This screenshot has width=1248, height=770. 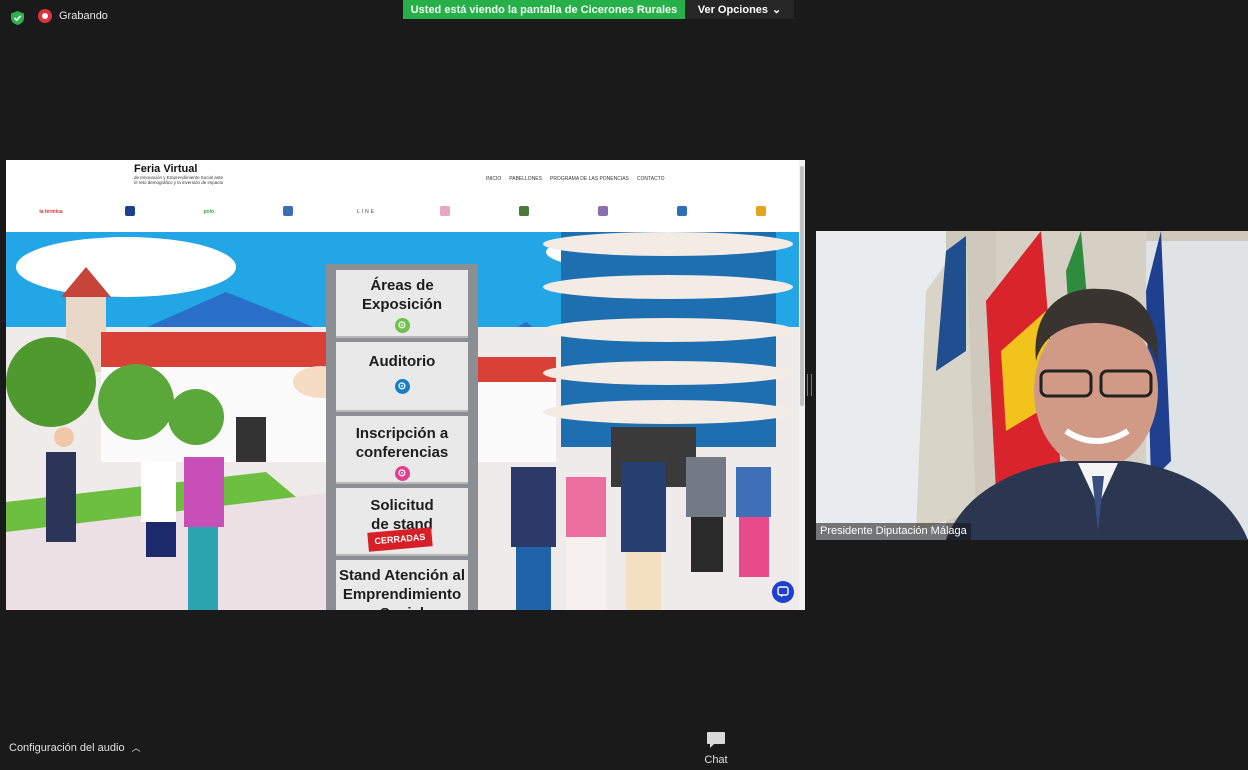 I want to click on sponsor-logo: polo, so click(x=209, y=212).